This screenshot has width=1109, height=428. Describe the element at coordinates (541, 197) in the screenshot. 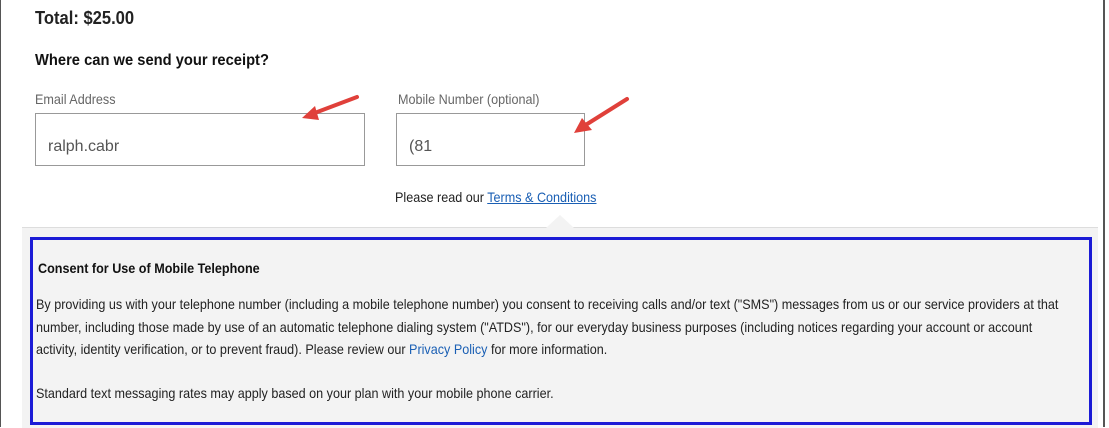

I see `terms-conditions-link: Terms & Conditions` at that location.